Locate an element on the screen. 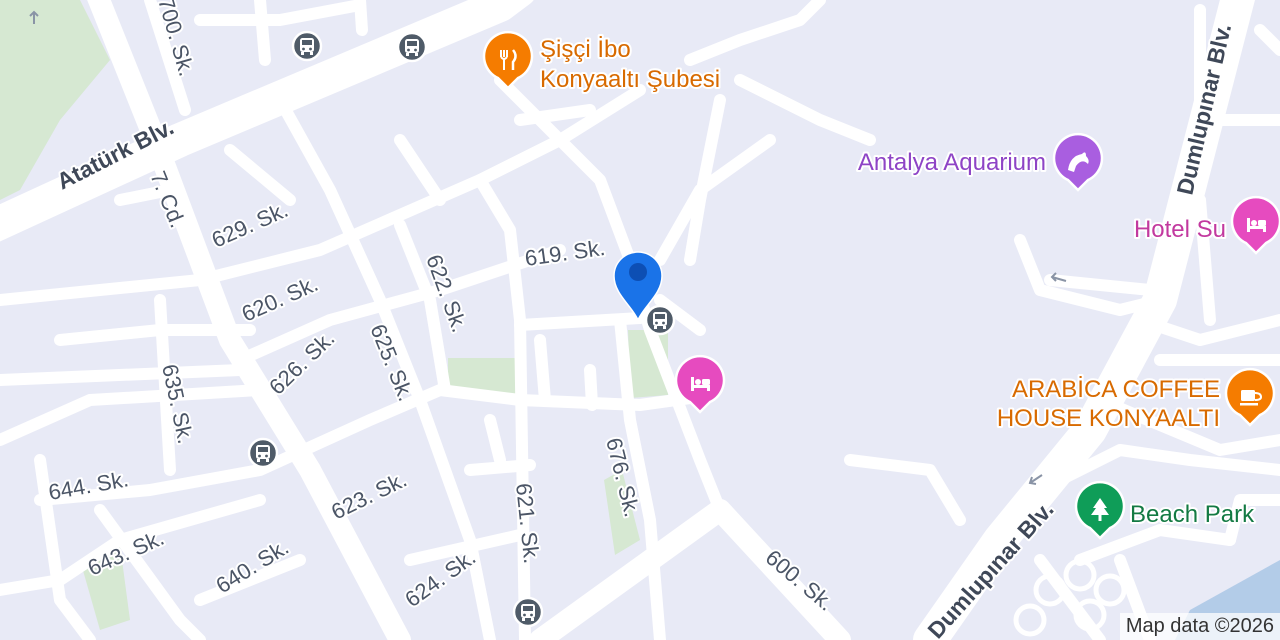 The image size is (1280, 640). poi-label-hotel-su: Hotel Su is located at coordinates (1180, 229).